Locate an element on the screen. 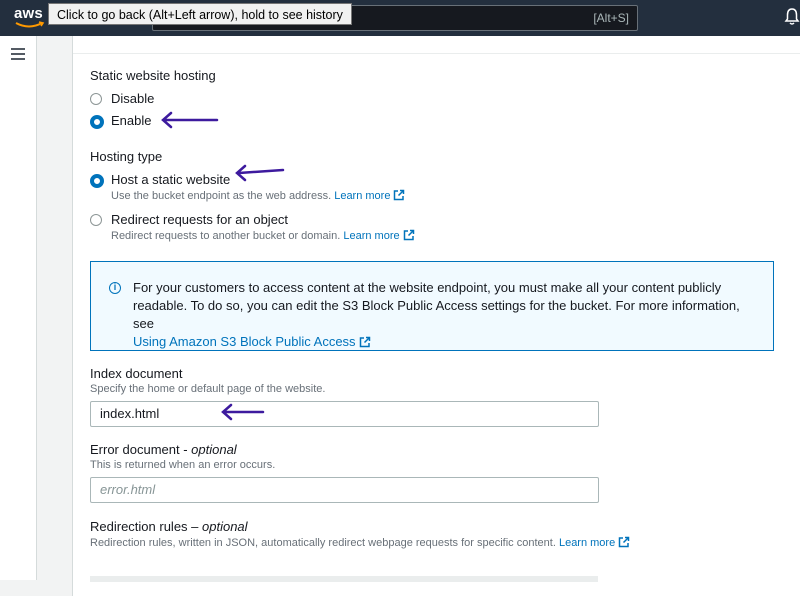  radio-disable-label: Disable is located at coordinates (132, 98).